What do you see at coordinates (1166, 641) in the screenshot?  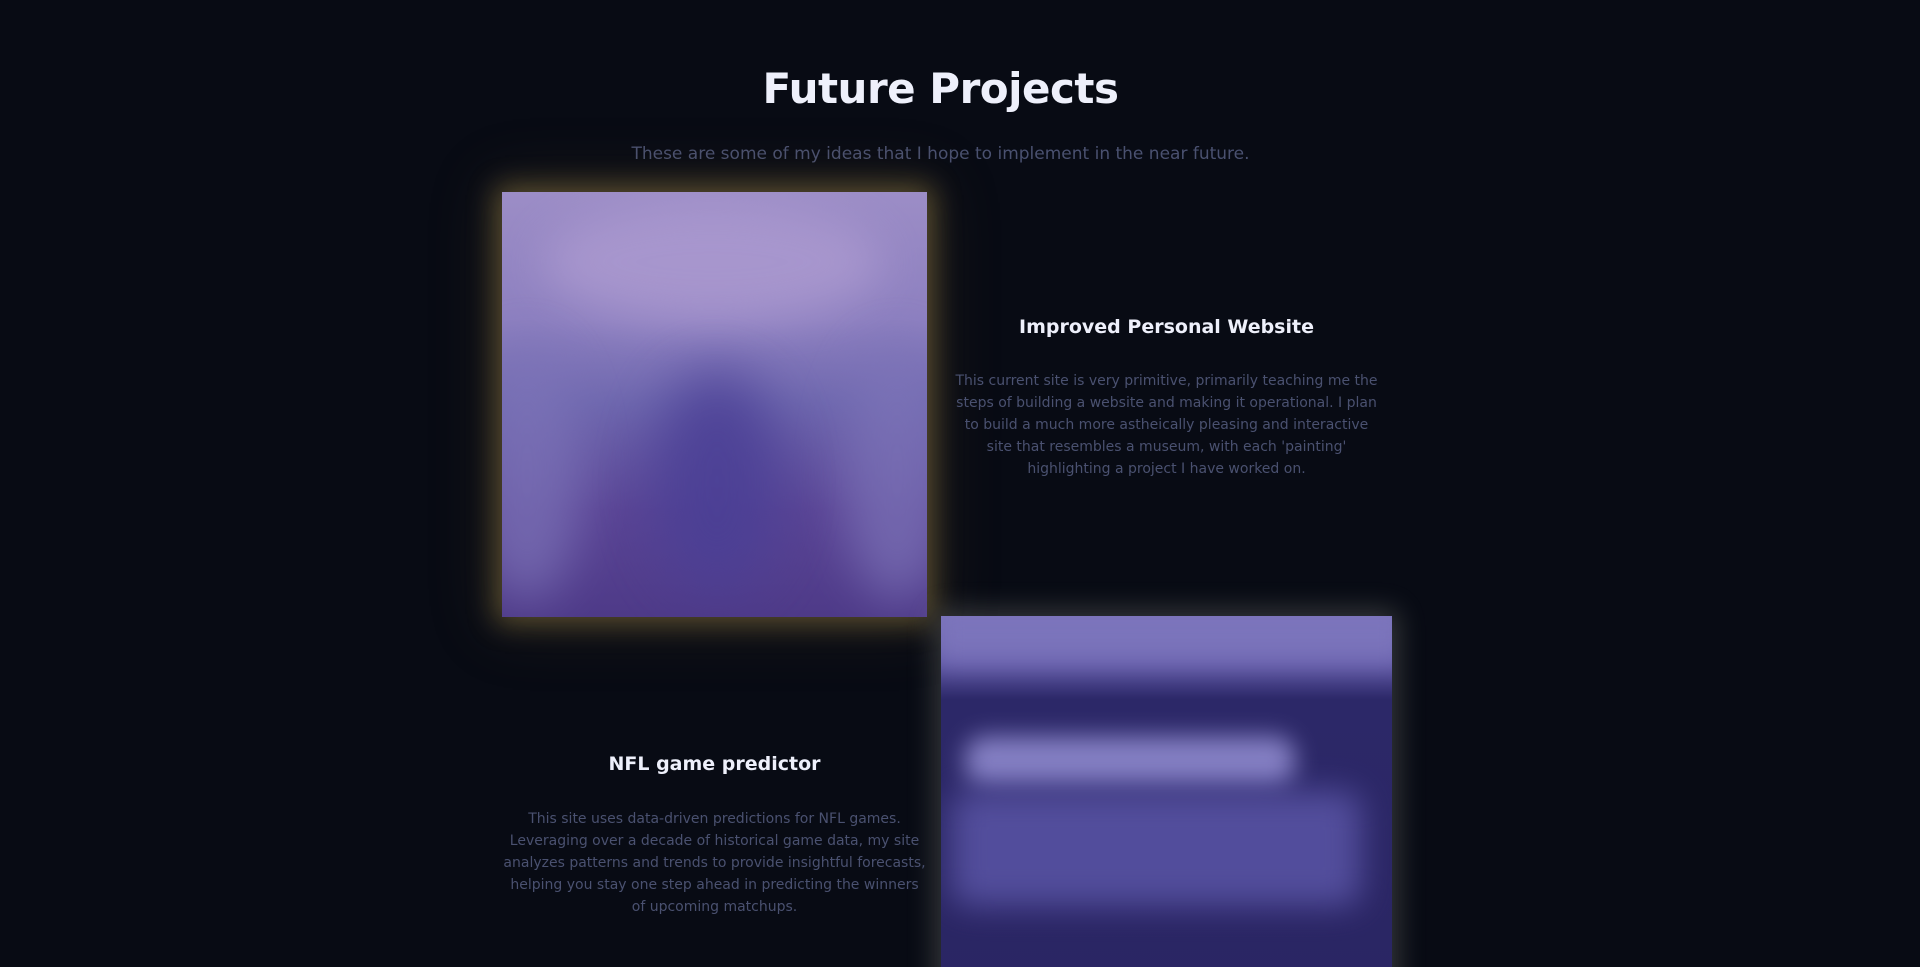 I see `image-blur-header-bar` at bounding box center [1166, 641].